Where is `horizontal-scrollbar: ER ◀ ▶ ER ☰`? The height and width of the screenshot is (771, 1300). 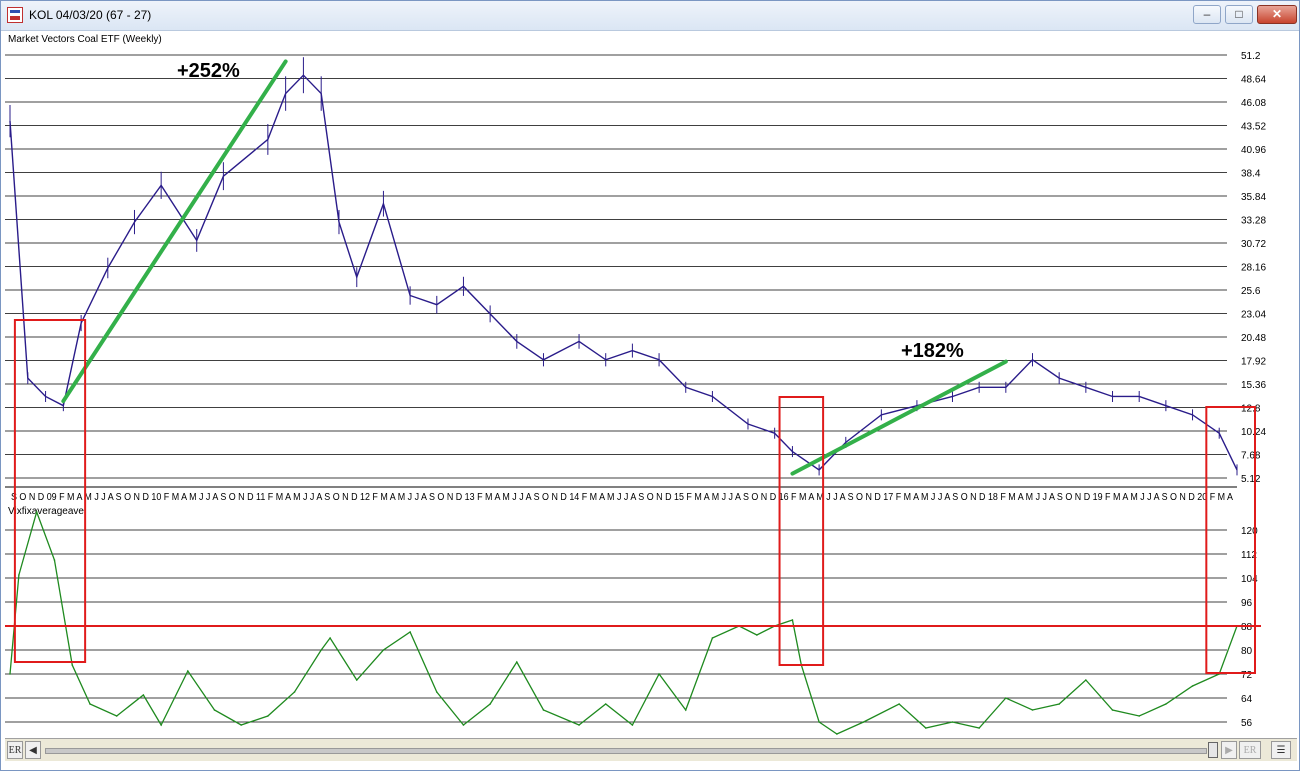
horizontal-scrollbar: ER ◀ ▶ ER ☰ is located at coordinates (651, 749).